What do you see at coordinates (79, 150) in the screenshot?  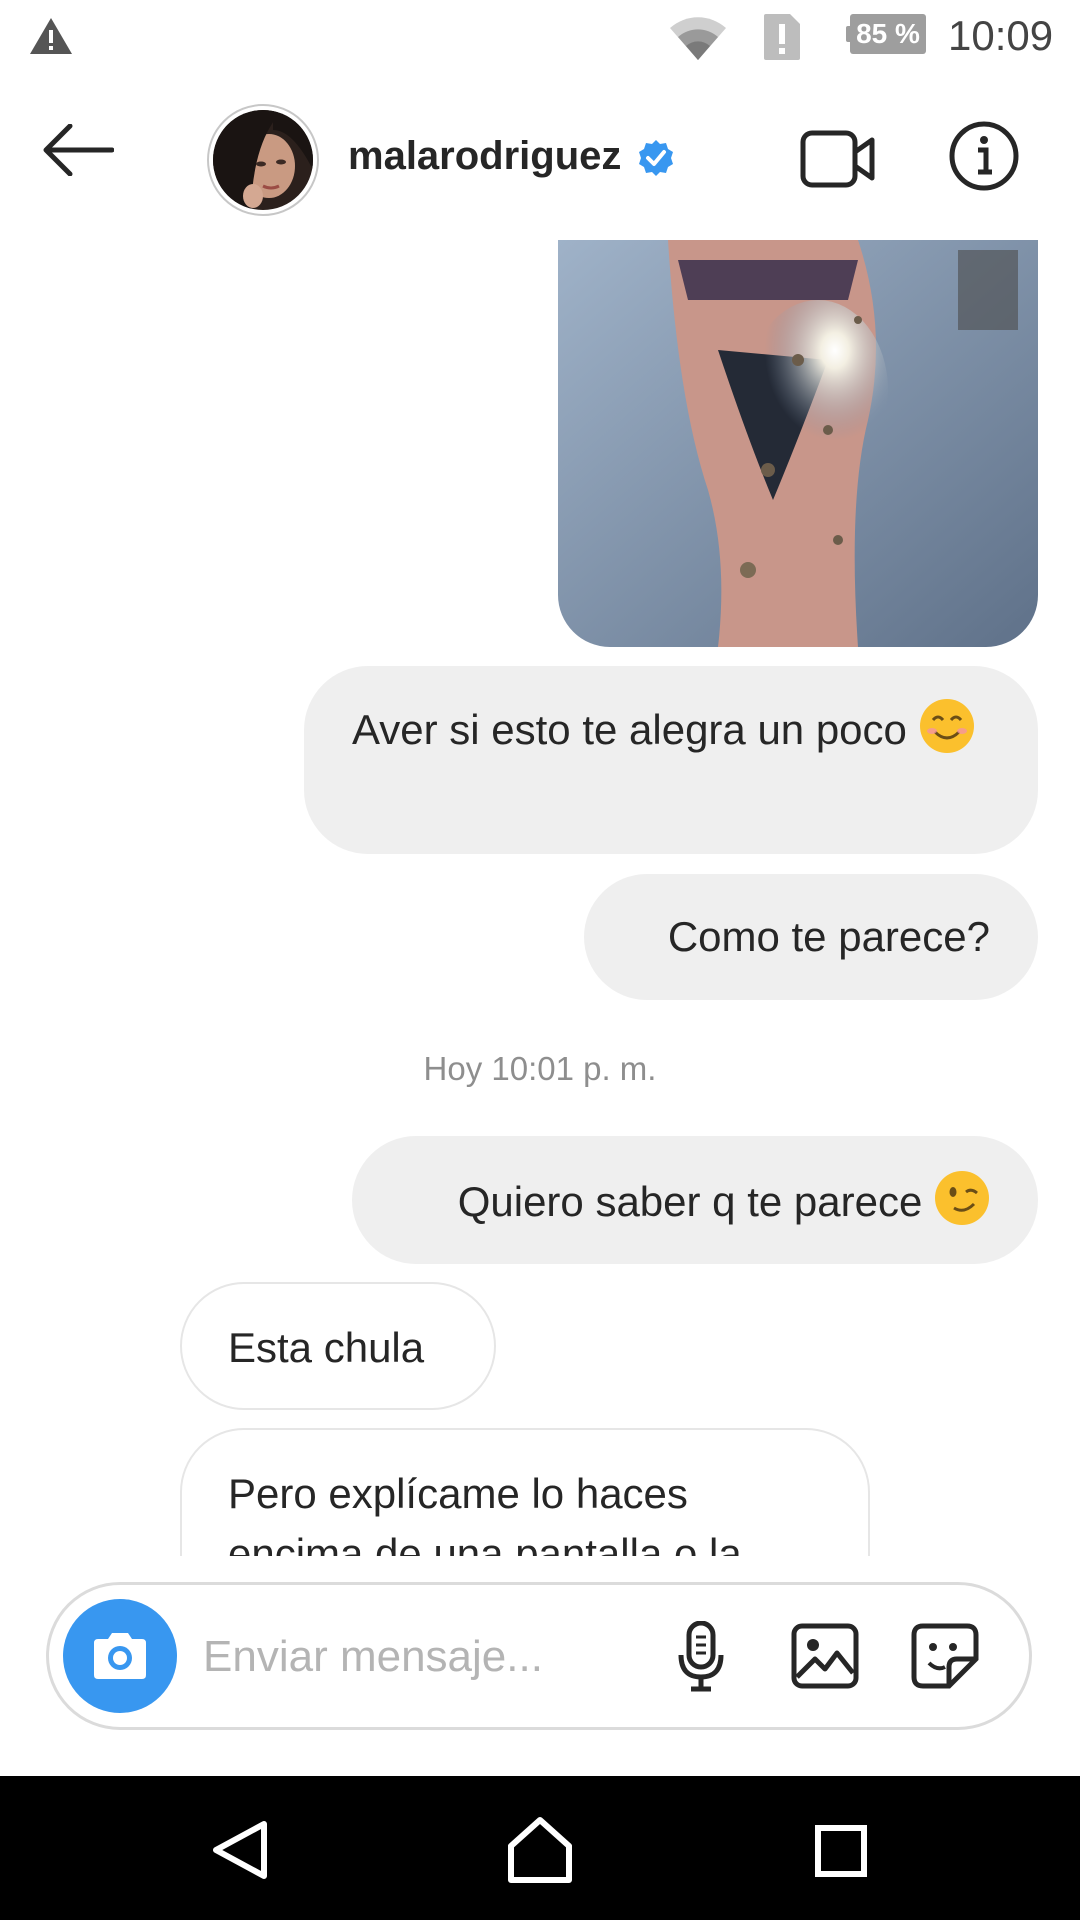 I see `back-arrow-icon` at bounding box center [79, 150].